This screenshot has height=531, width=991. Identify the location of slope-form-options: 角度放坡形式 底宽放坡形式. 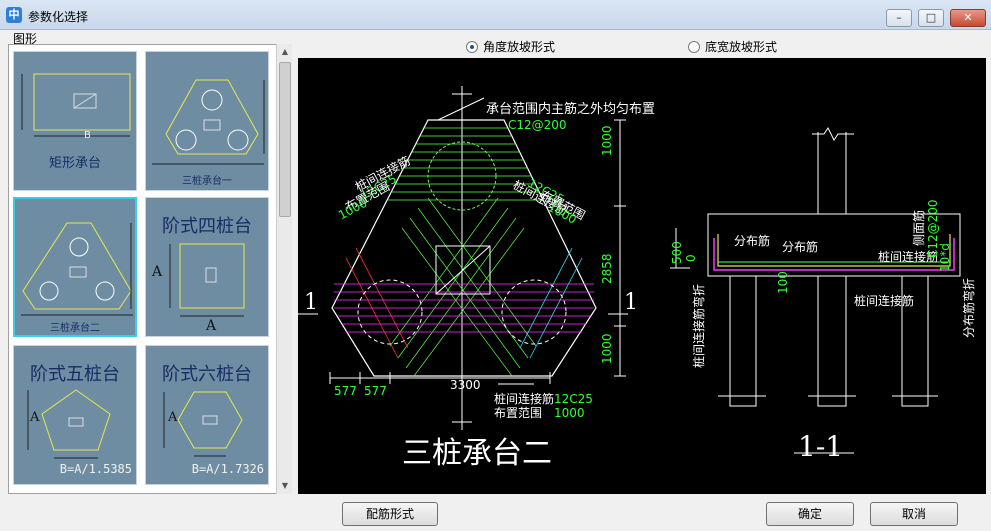
(642, 46).